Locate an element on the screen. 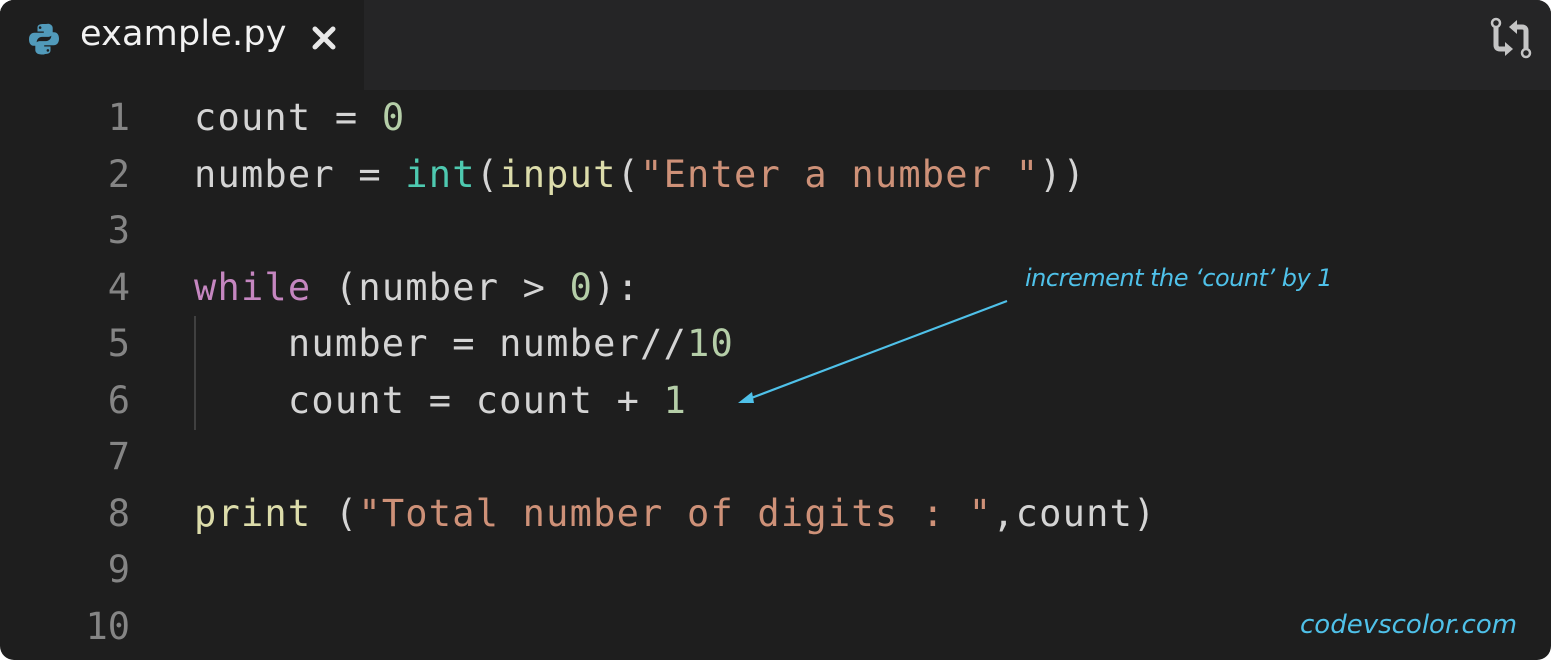 This screenshot has width=1551, height=660. code-token-bi: int is located at coordinates (440, 174).